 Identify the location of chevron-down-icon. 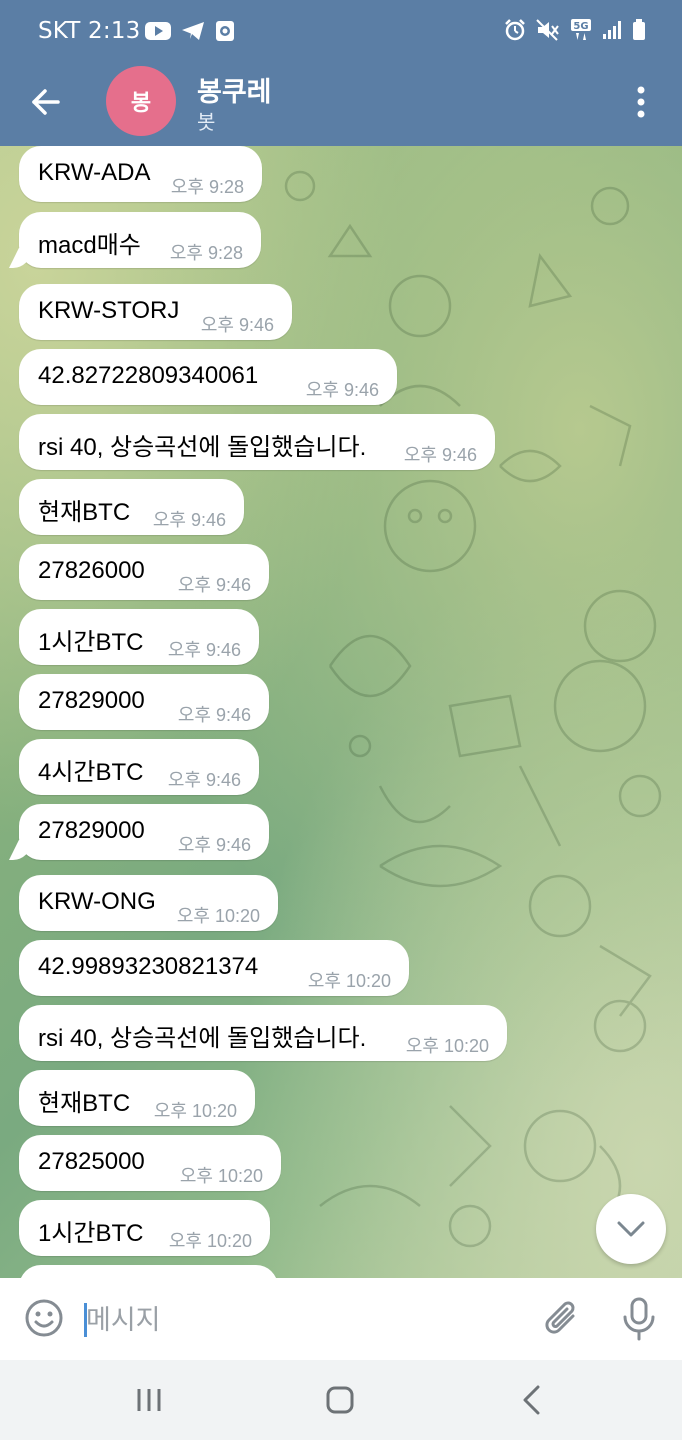
(631, 1229).